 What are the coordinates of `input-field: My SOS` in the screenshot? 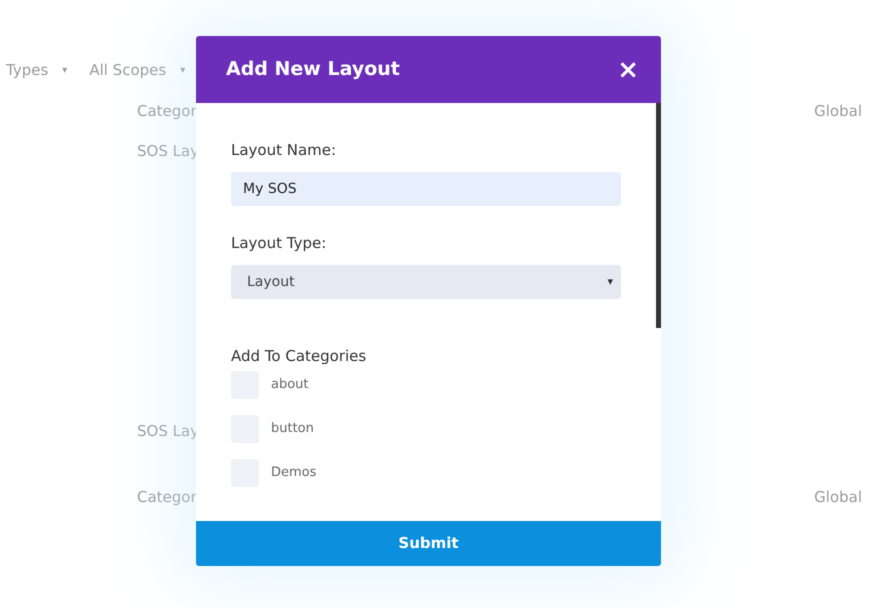 It's located at (426, 189).